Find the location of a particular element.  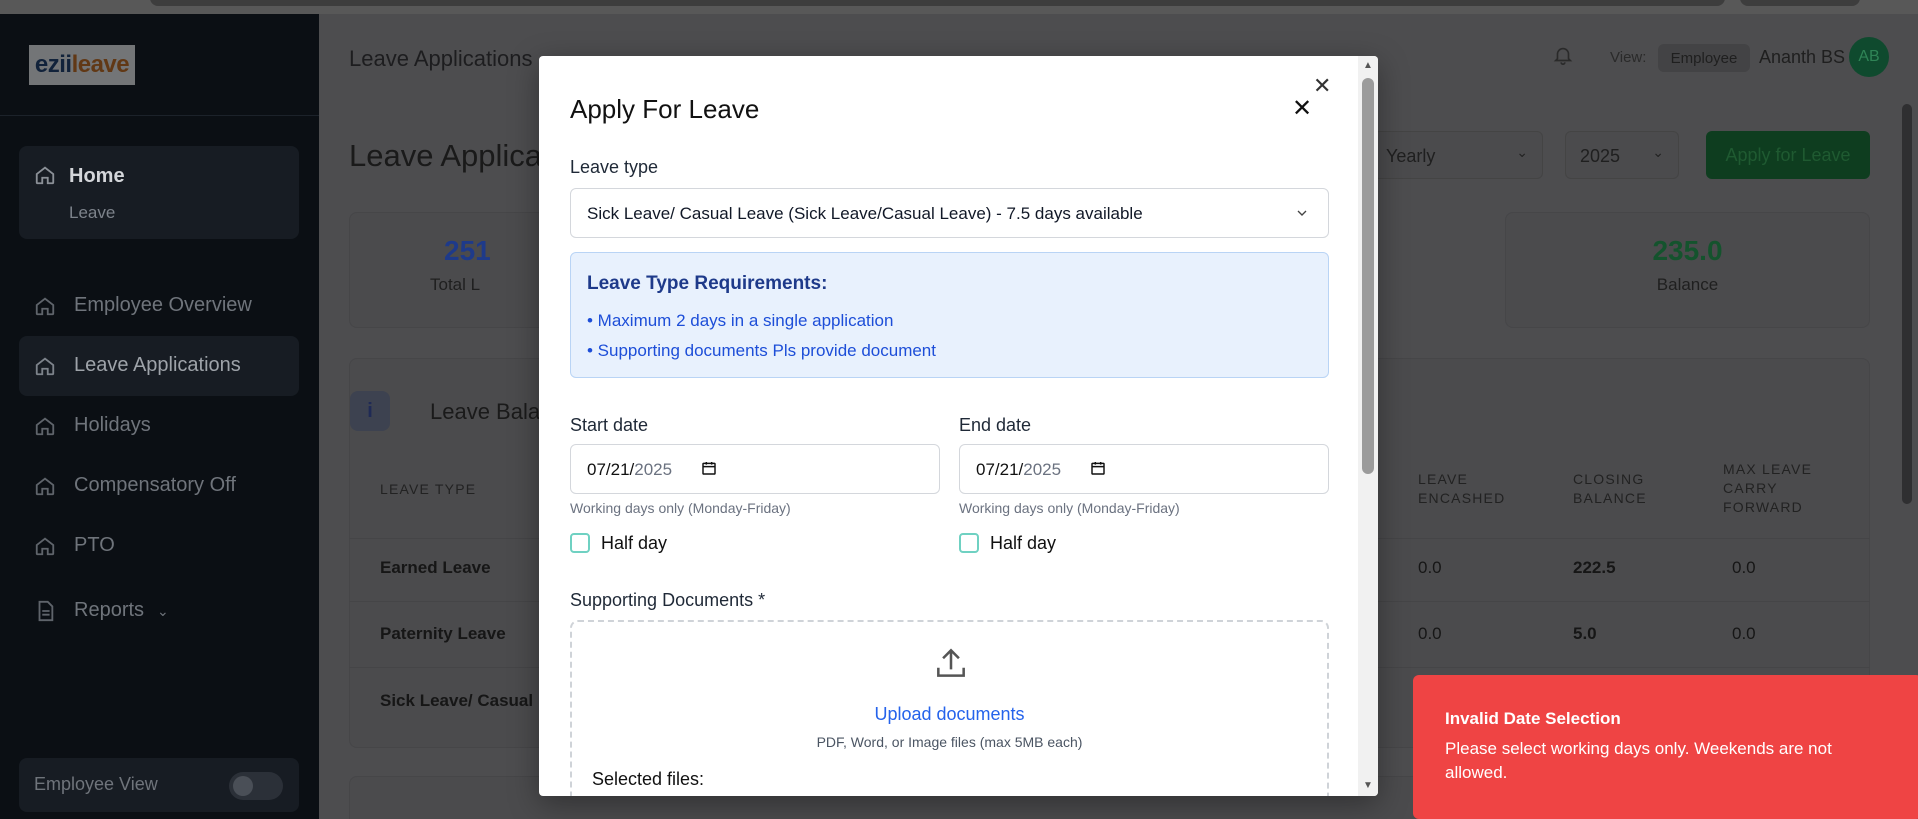

info-icon: i is located at coordinates (370, 411).